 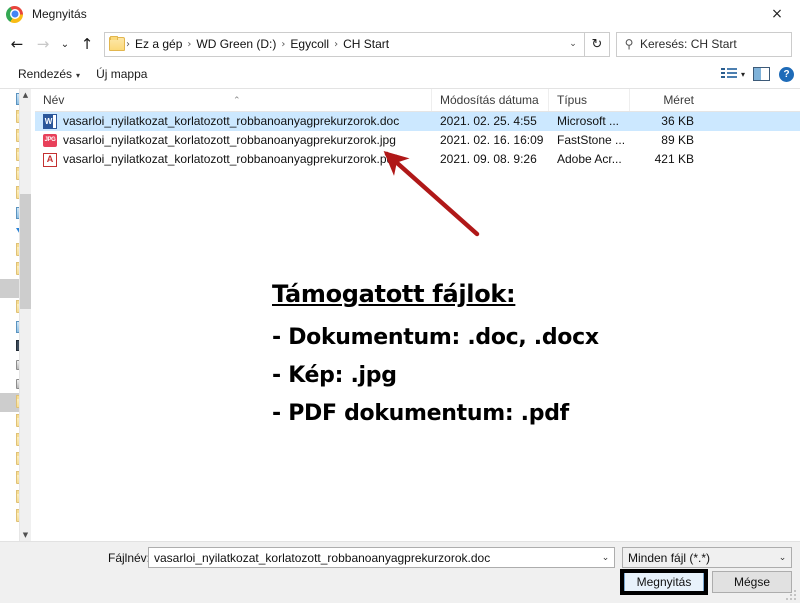 What do you see at coordinates (43, 44) in the screenshot?
I see `forward-icon: →` at bounding box center [43, 44].